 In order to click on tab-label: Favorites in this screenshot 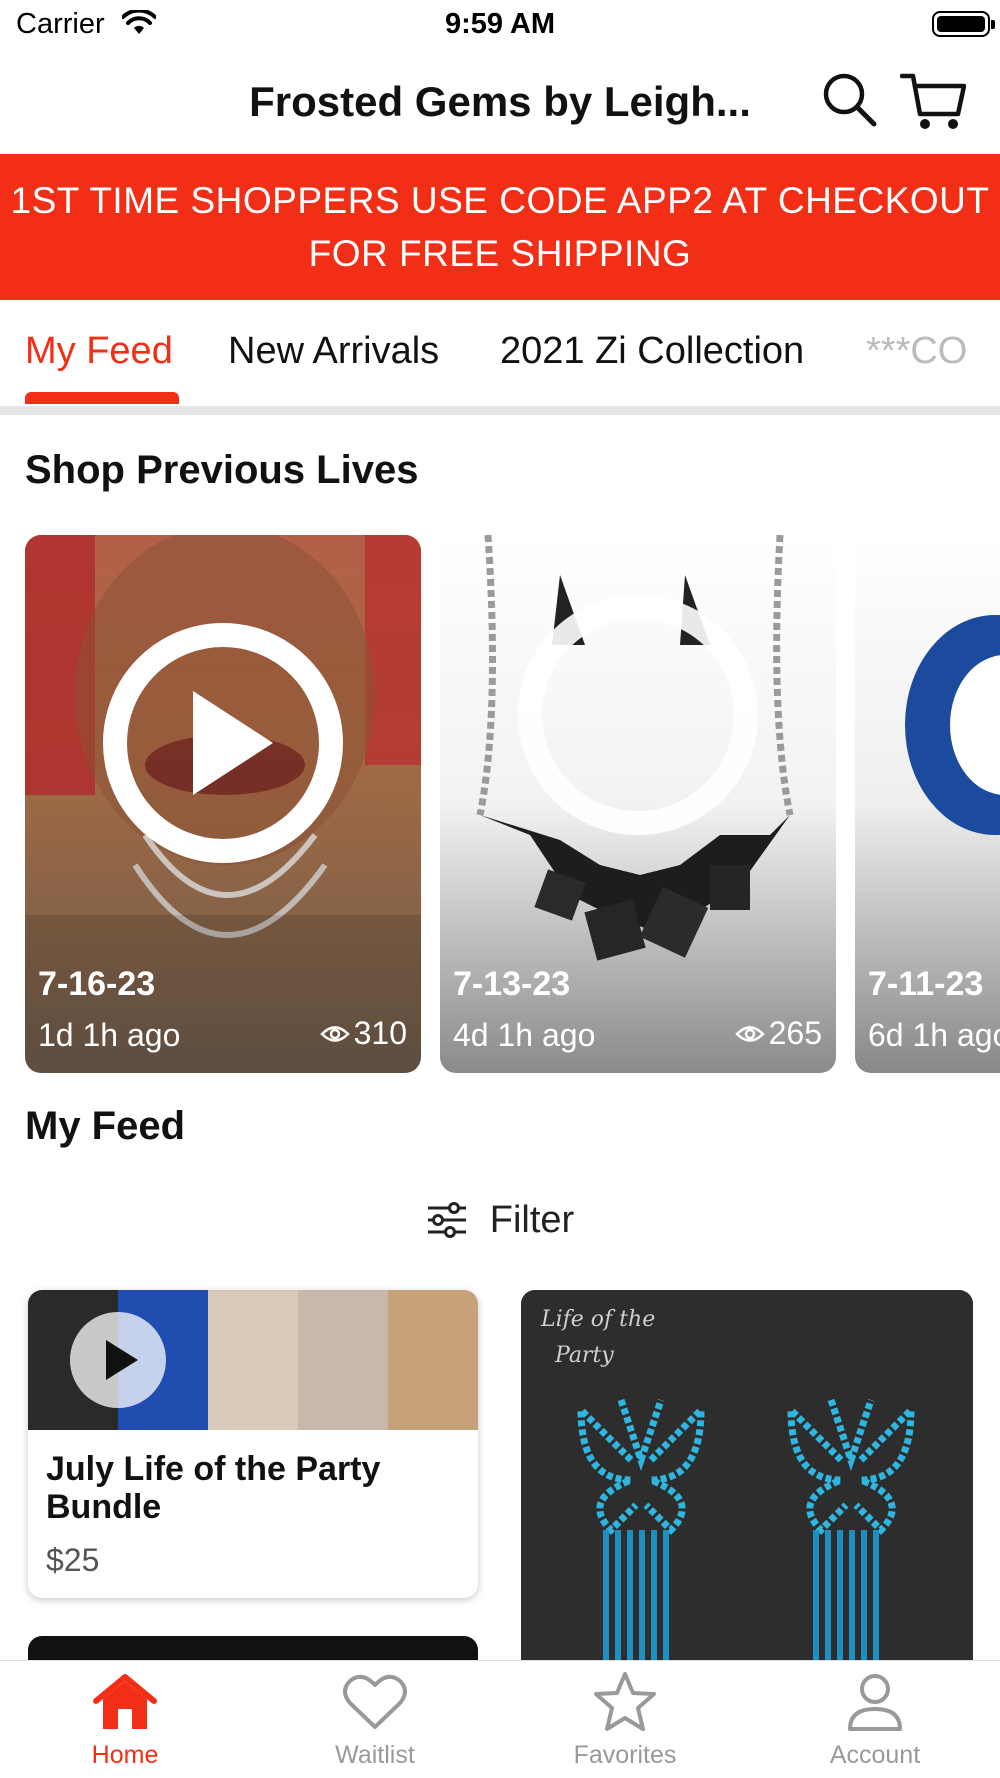, I will do `click(625, 1755)`.